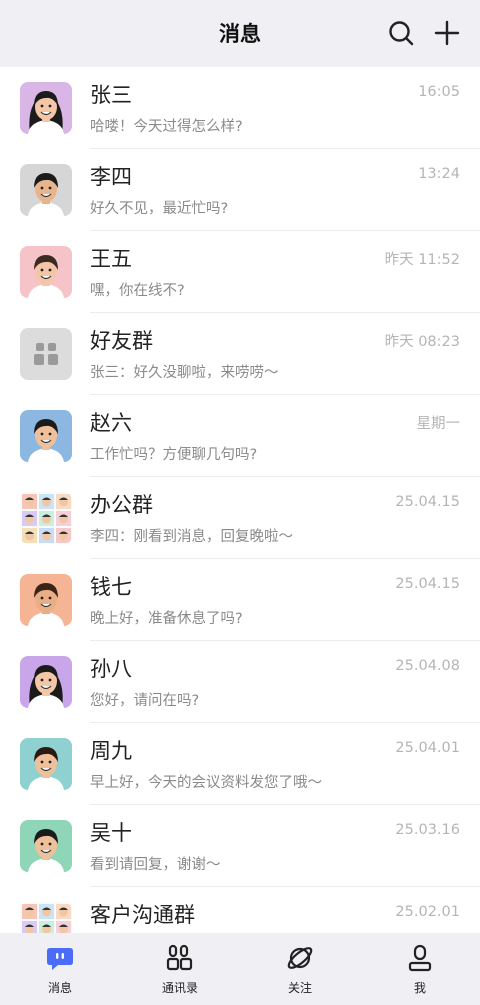 The image size is (480, 1005). Describe the element at coordinates (439, 174) in the screenshot. I see `message-time: 13:24` at that location.